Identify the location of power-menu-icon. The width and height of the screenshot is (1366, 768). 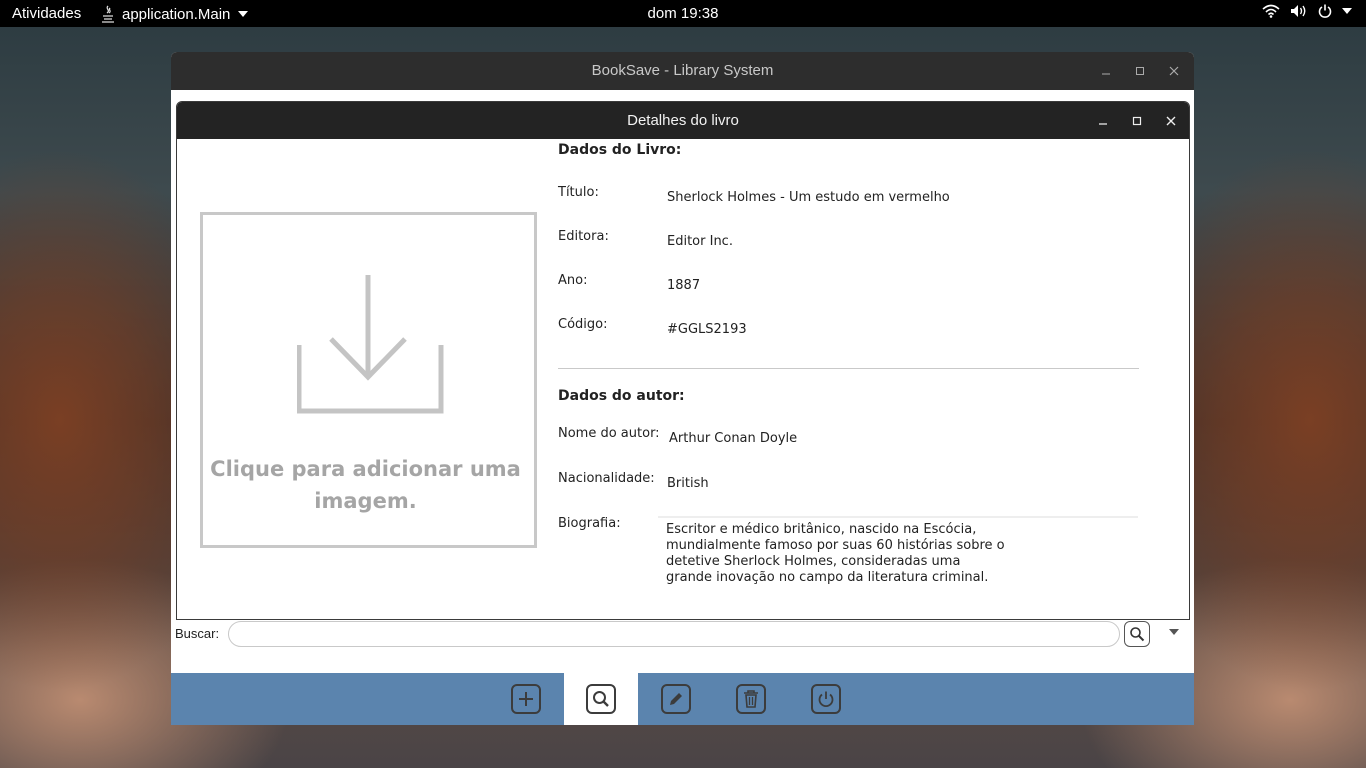
(1325, 11).